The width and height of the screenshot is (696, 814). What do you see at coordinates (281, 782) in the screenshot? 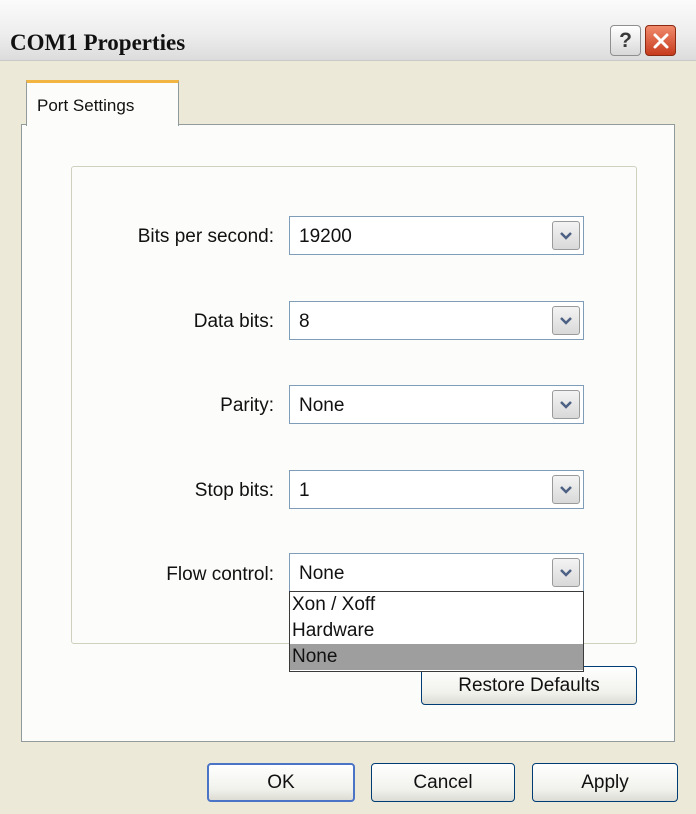
I see `ok-button: OK` at bounding box center [281, 782].